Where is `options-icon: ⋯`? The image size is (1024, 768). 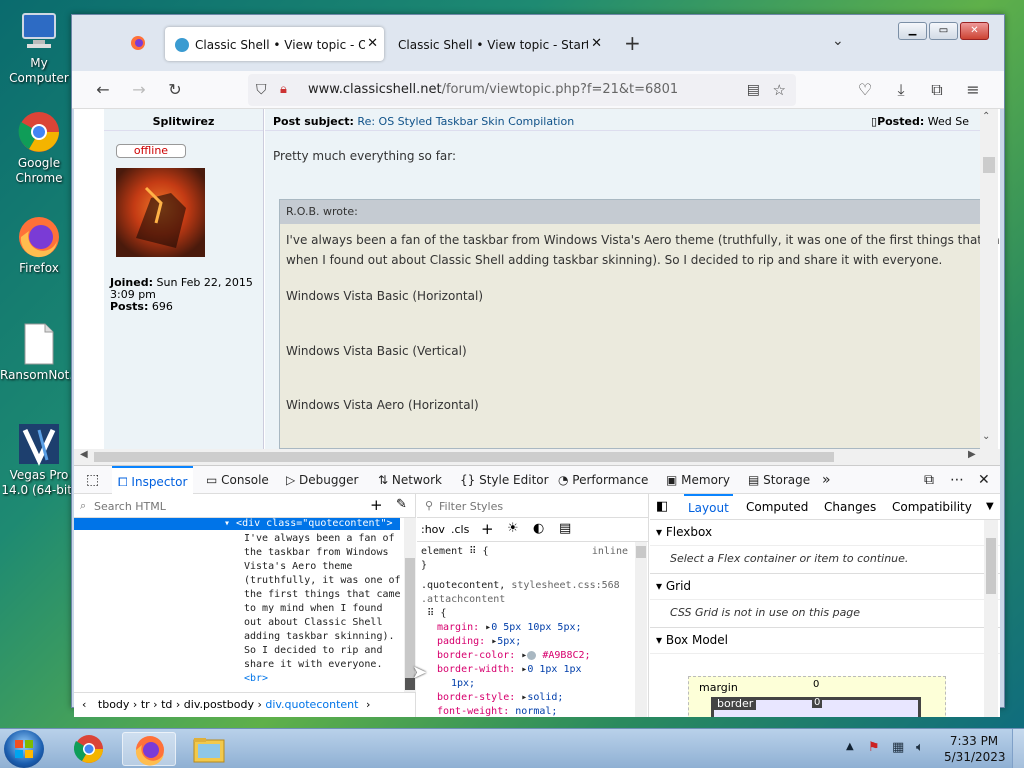
options-icon: ⋯ is located at coordinates (957, 480).